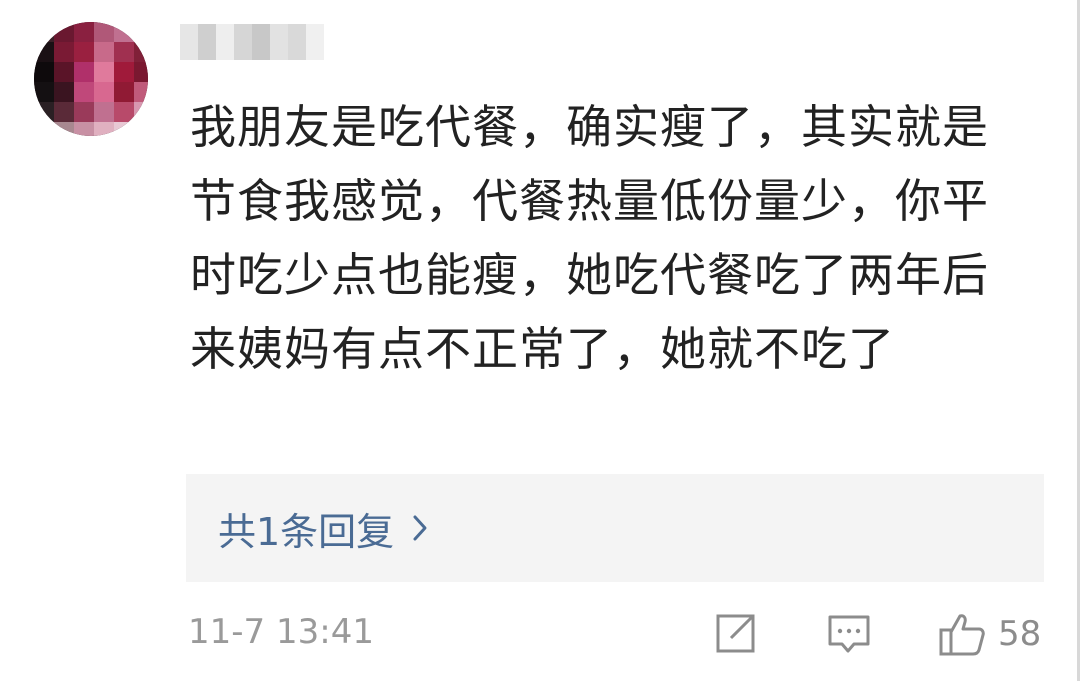 The width and height of the screenshot is (1080, 681). I want to click on share-icon, so click(735, 633).